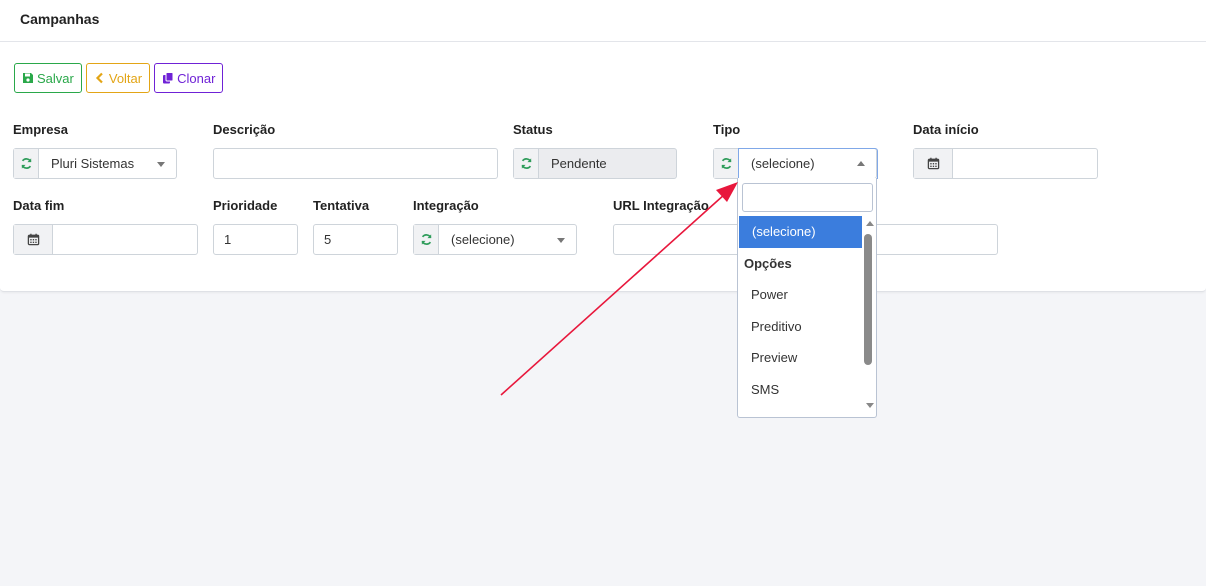 This screenshot has width=1206, height=586. Describe the element at coordinates (55, 78) in the screenshot. I see `save-button-label: Salvar` at that location.